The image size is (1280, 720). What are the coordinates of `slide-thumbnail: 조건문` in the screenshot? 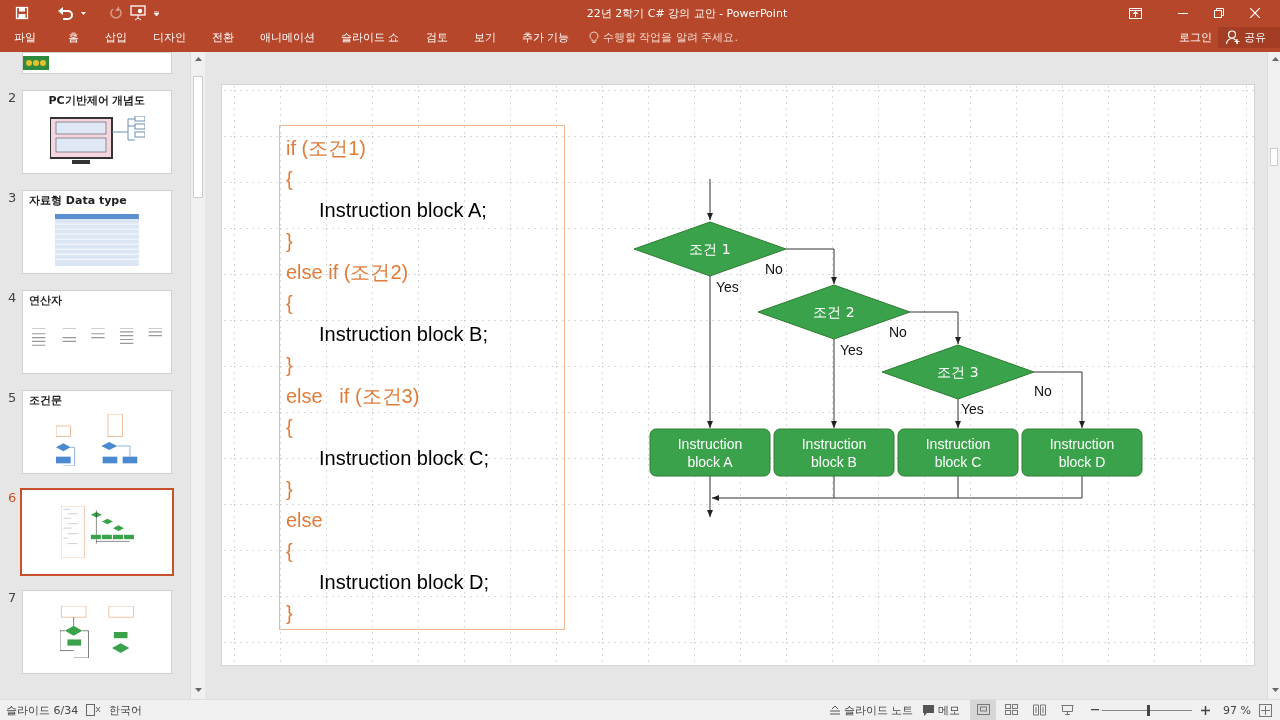 It's located at (97, 432).